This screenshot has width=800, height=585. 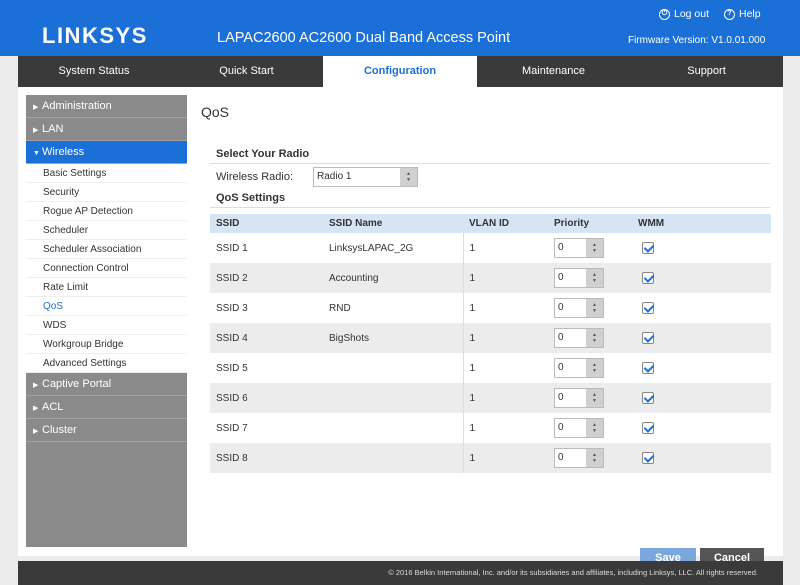 What do you see at coordinates (365, 177) in the screenshot?
I see `wireless-radio-select: Radio 1 ▲ ▼` at bounding box center [365, 177].